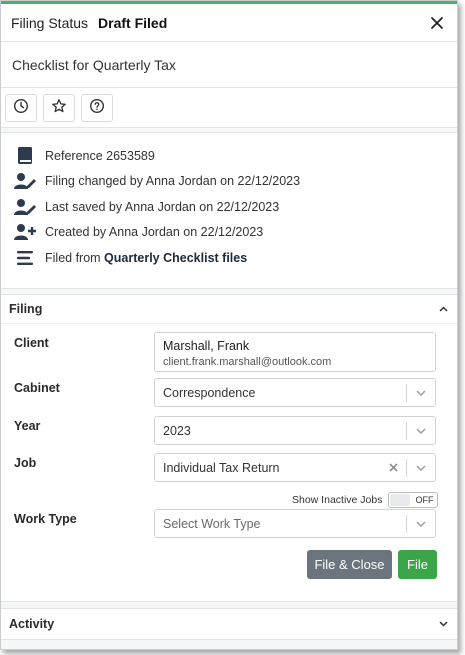 This screenshot has width=465, height=655. Describe the element at coordinates (437, 23) in the screenshot. I see `close-icon` at that location.